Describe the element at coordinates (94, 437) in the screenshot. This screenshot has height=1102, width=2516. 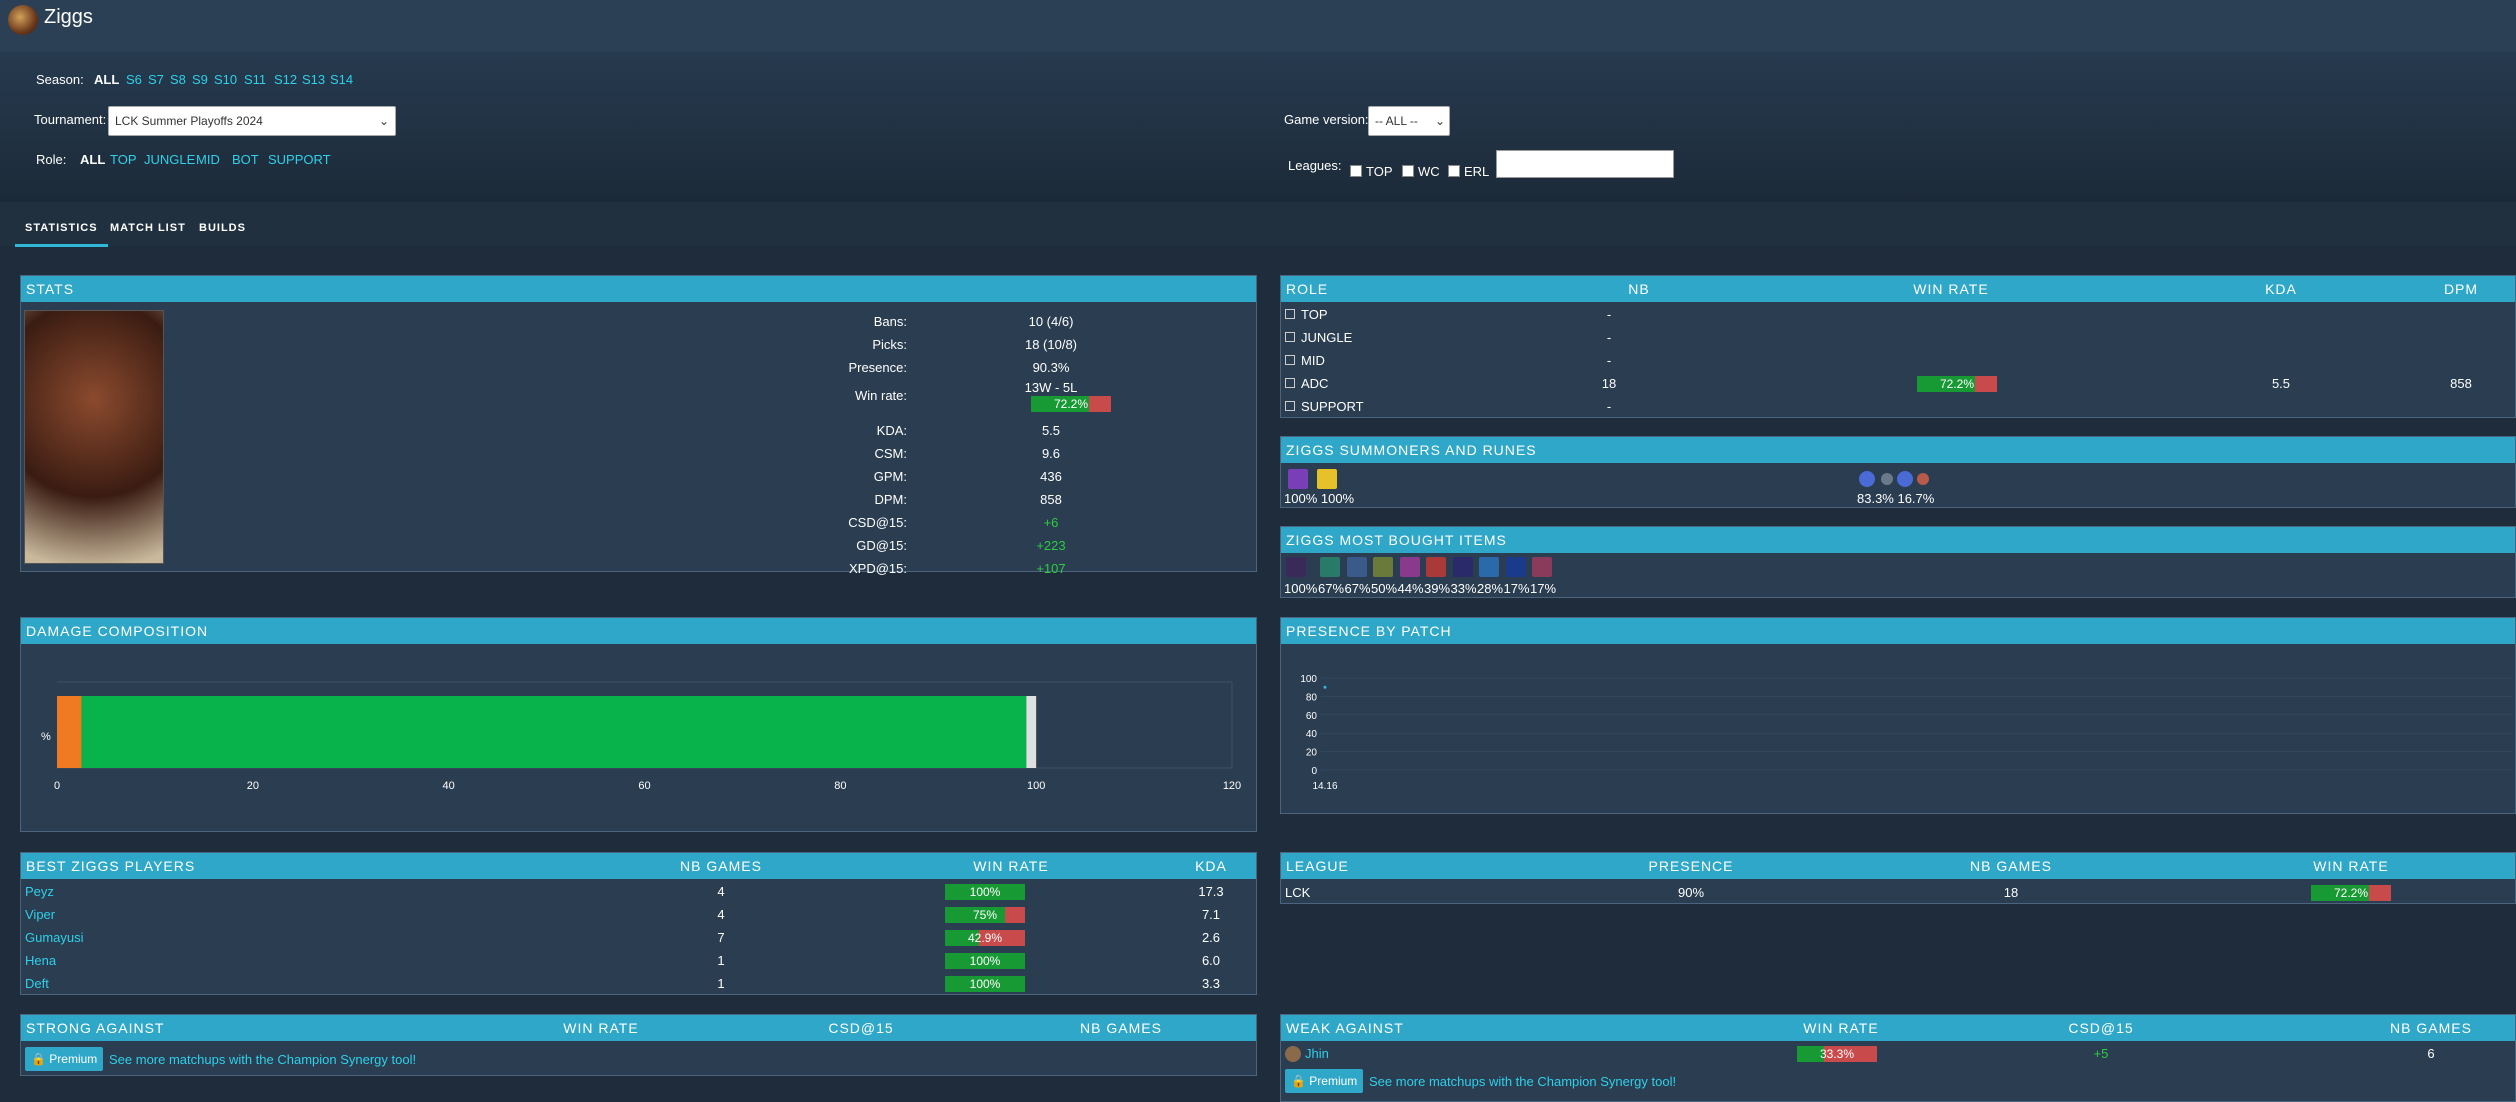
I see `champion-portrait` at that location.